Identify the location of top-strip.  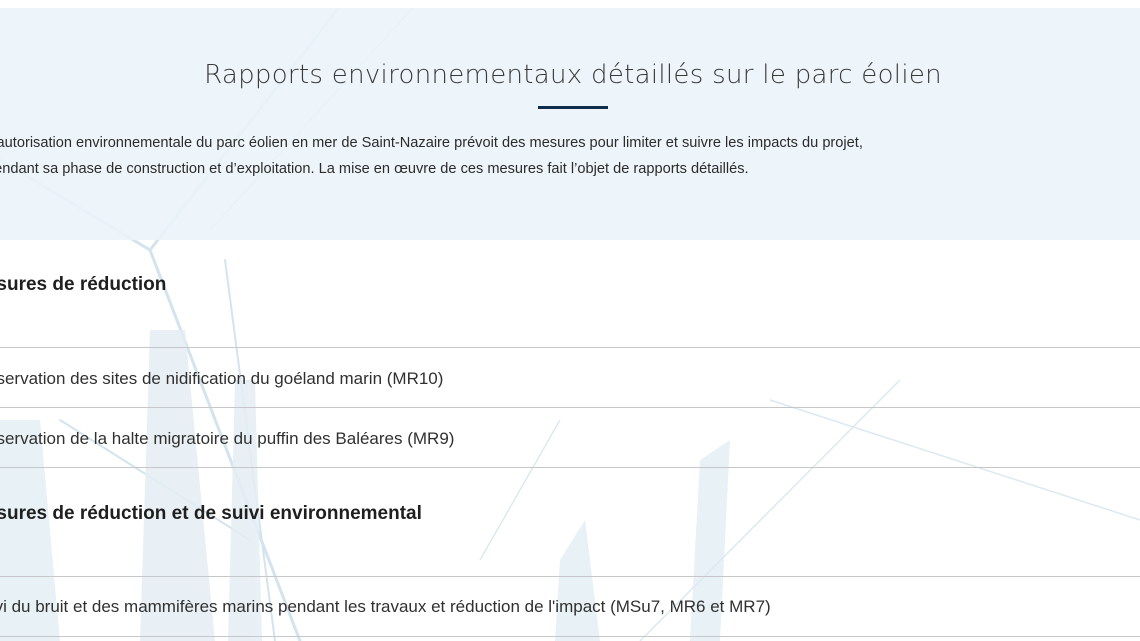
(570, 4).